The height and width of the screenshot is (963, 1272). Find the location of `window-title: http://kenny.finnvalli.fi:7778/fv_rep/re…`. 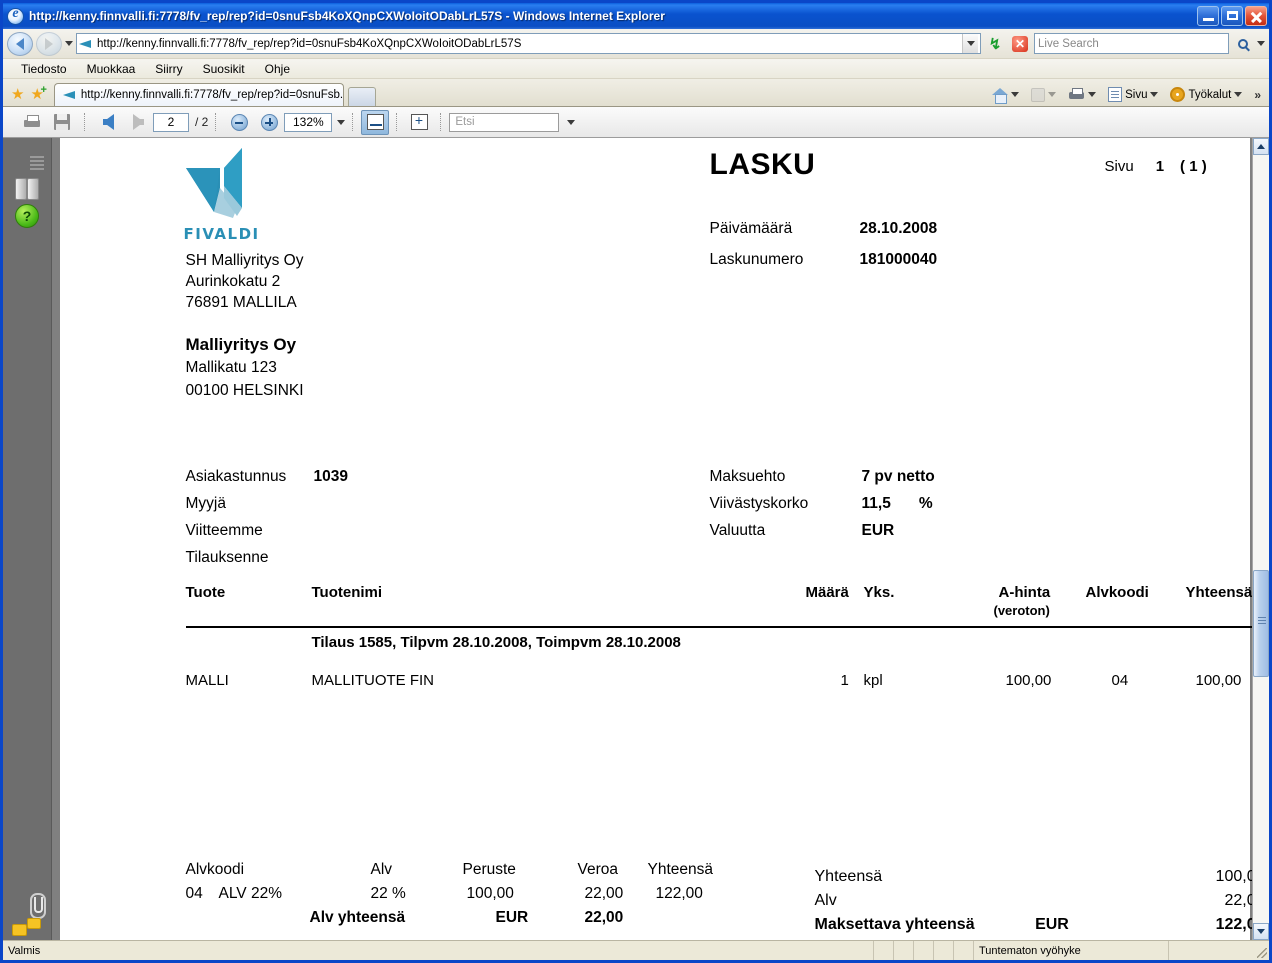

window-title: http://kenny.finnvalli.fi:7778/fv_rep/re… is located at coordinates (347, 16).